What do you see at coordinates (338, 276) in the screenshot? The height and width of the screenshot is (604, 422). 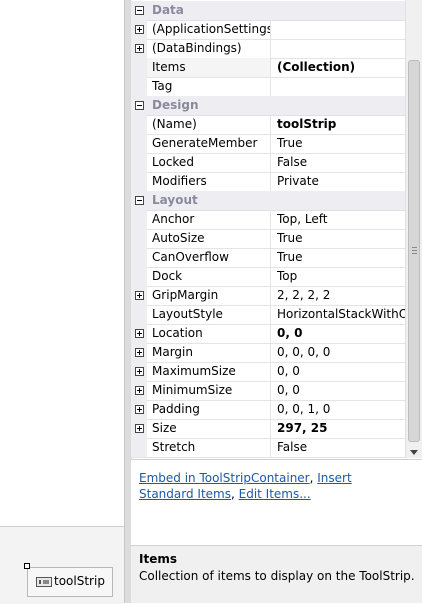 I see `property-value: Top` at bounding box center [338, 276].